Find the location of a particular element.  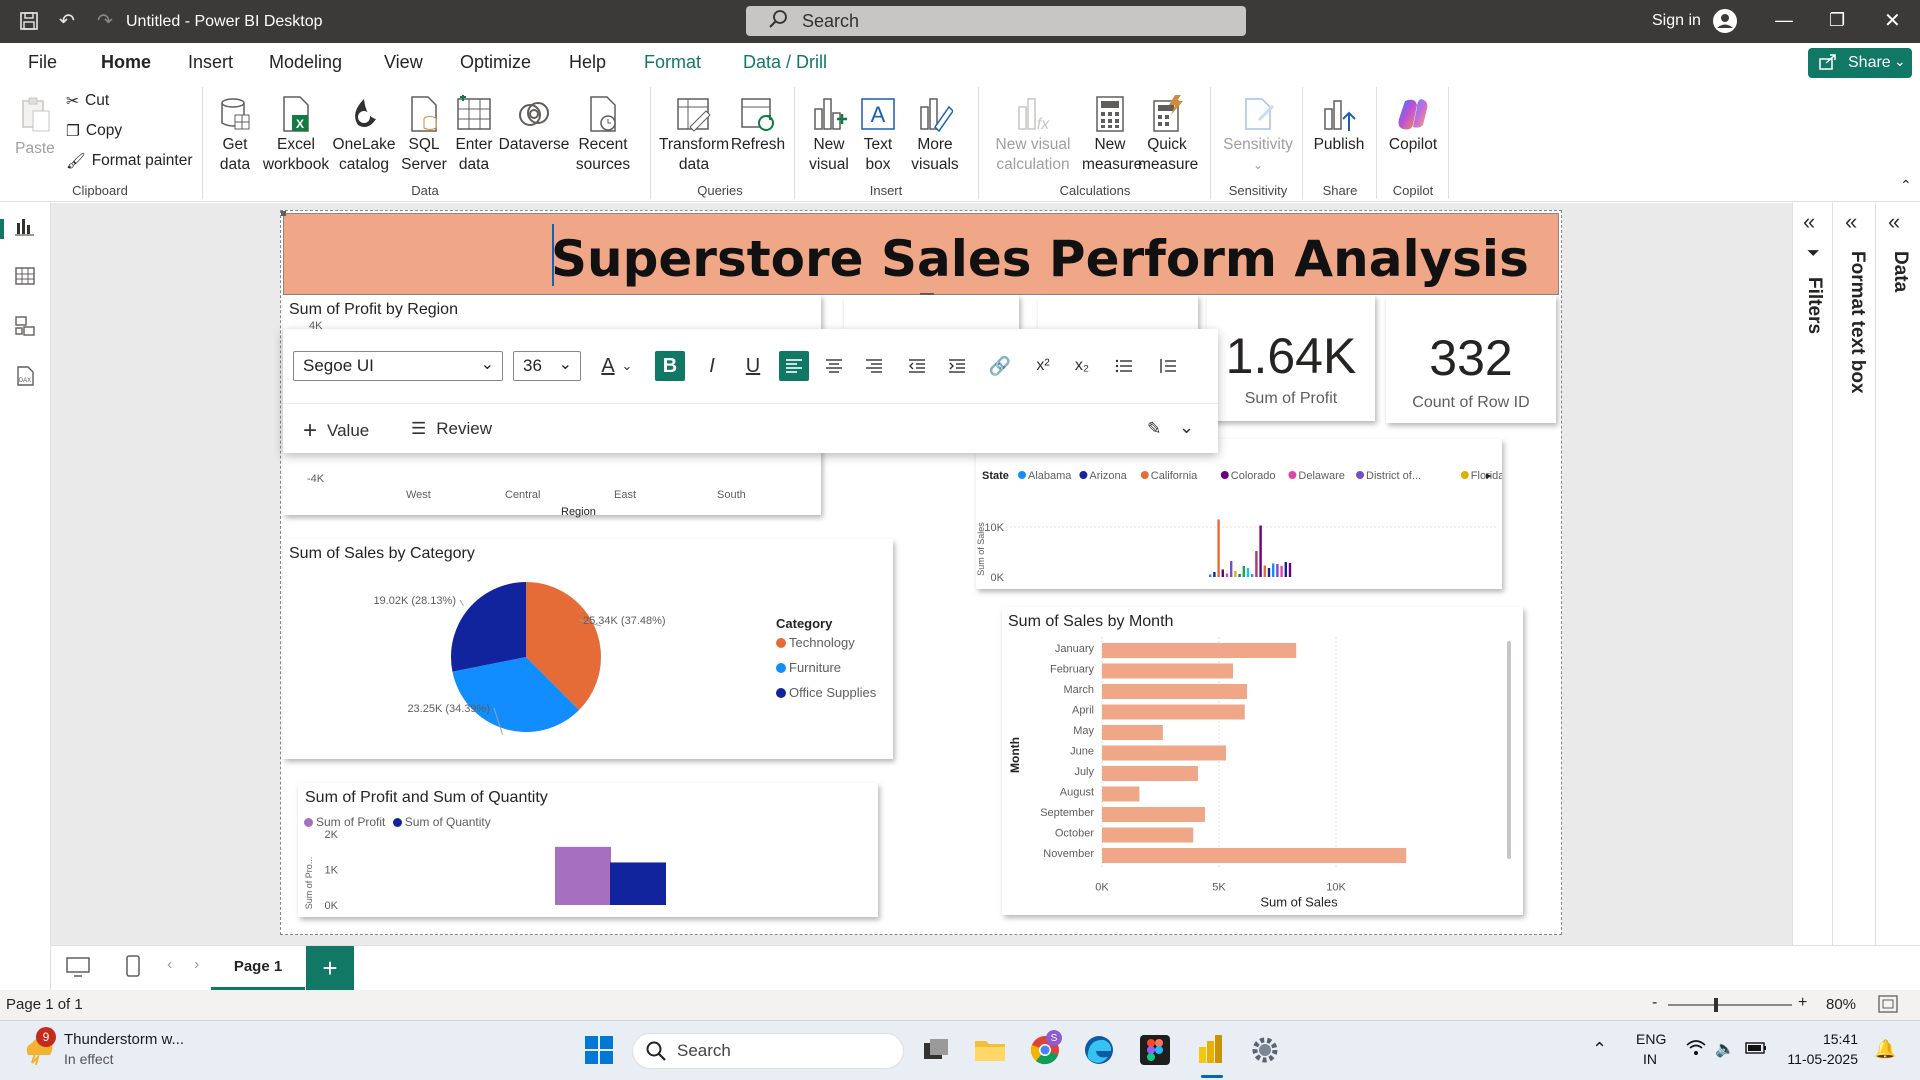

italic-button: I is located at coordinates (712, 366).